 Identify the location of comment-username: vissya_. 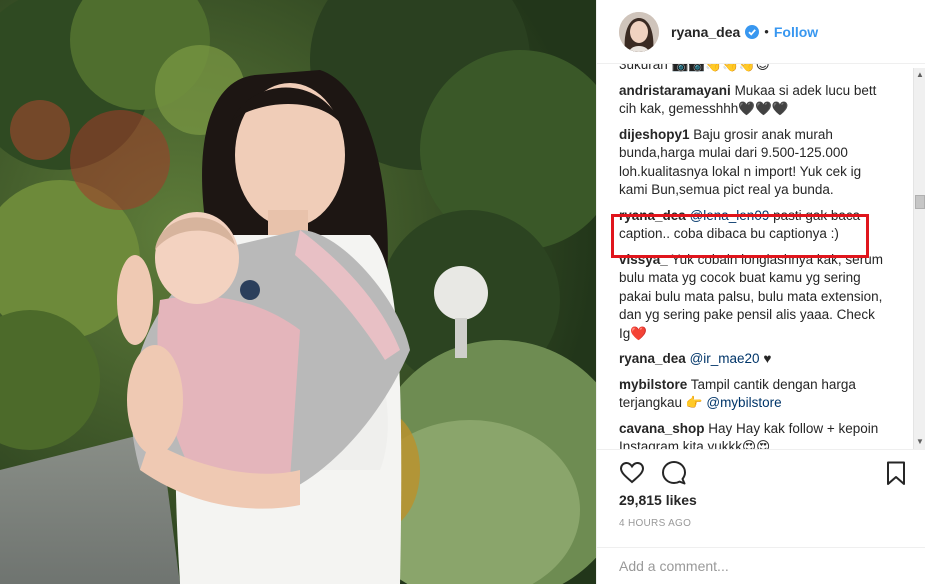
(643, 259).